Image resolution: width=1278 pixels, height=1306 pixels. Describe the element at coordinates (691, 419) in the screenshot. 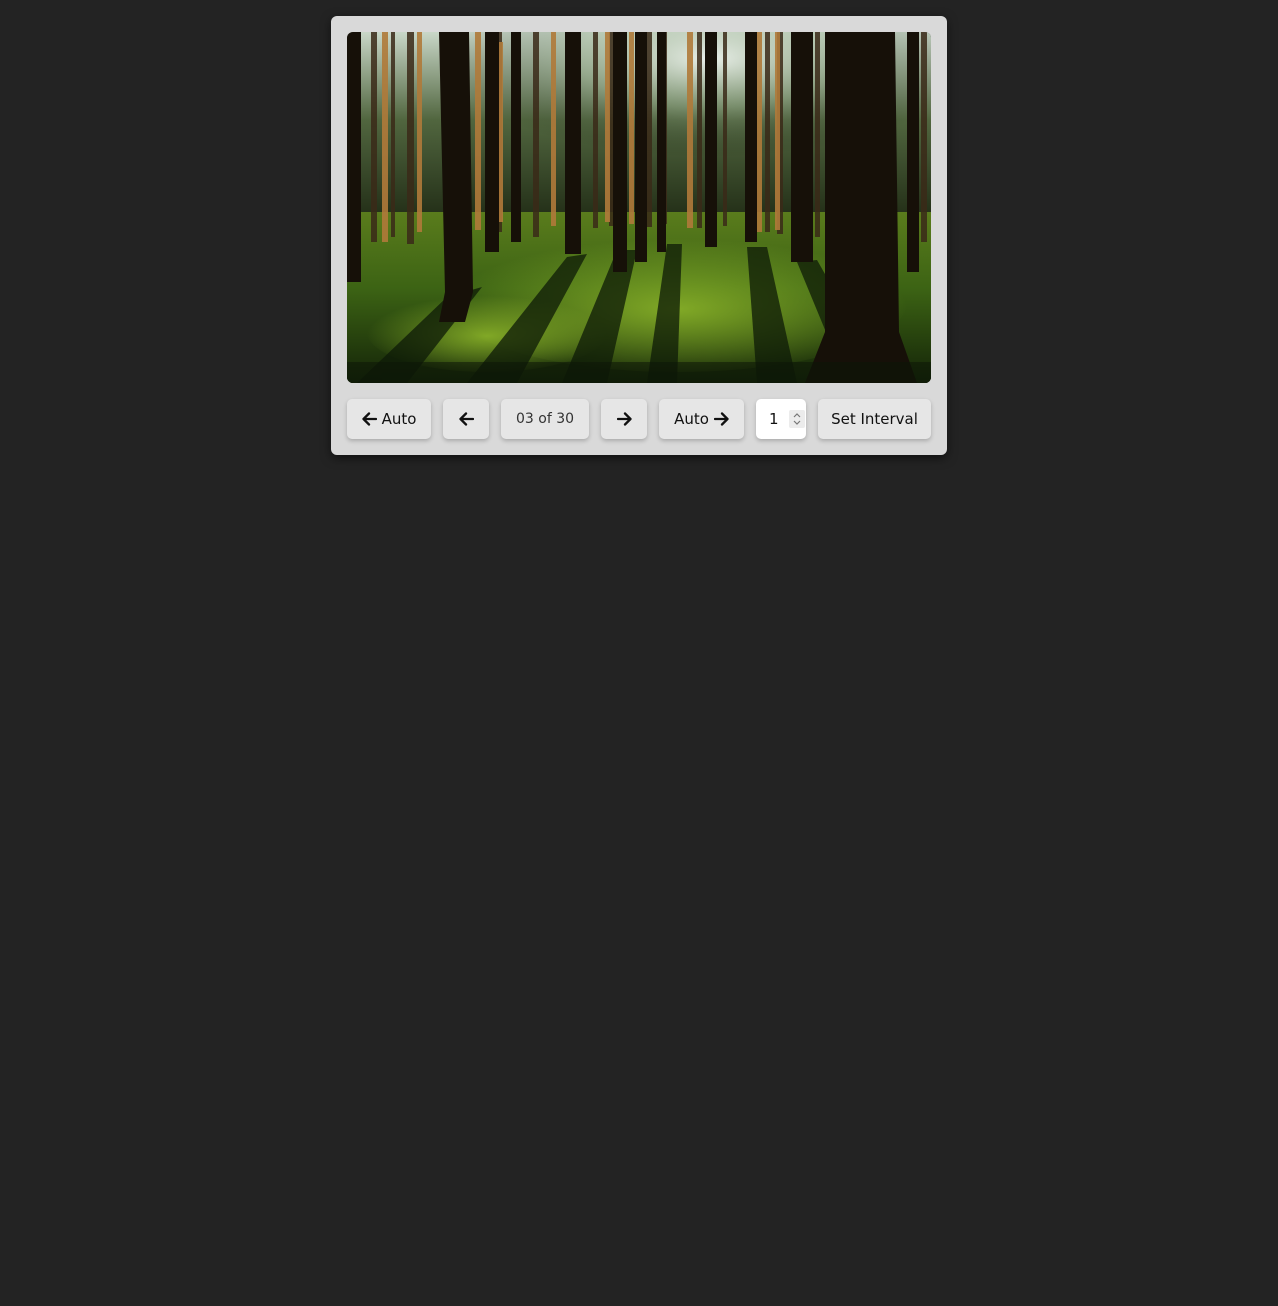

I see `auto-next-label: Auto` at that location.